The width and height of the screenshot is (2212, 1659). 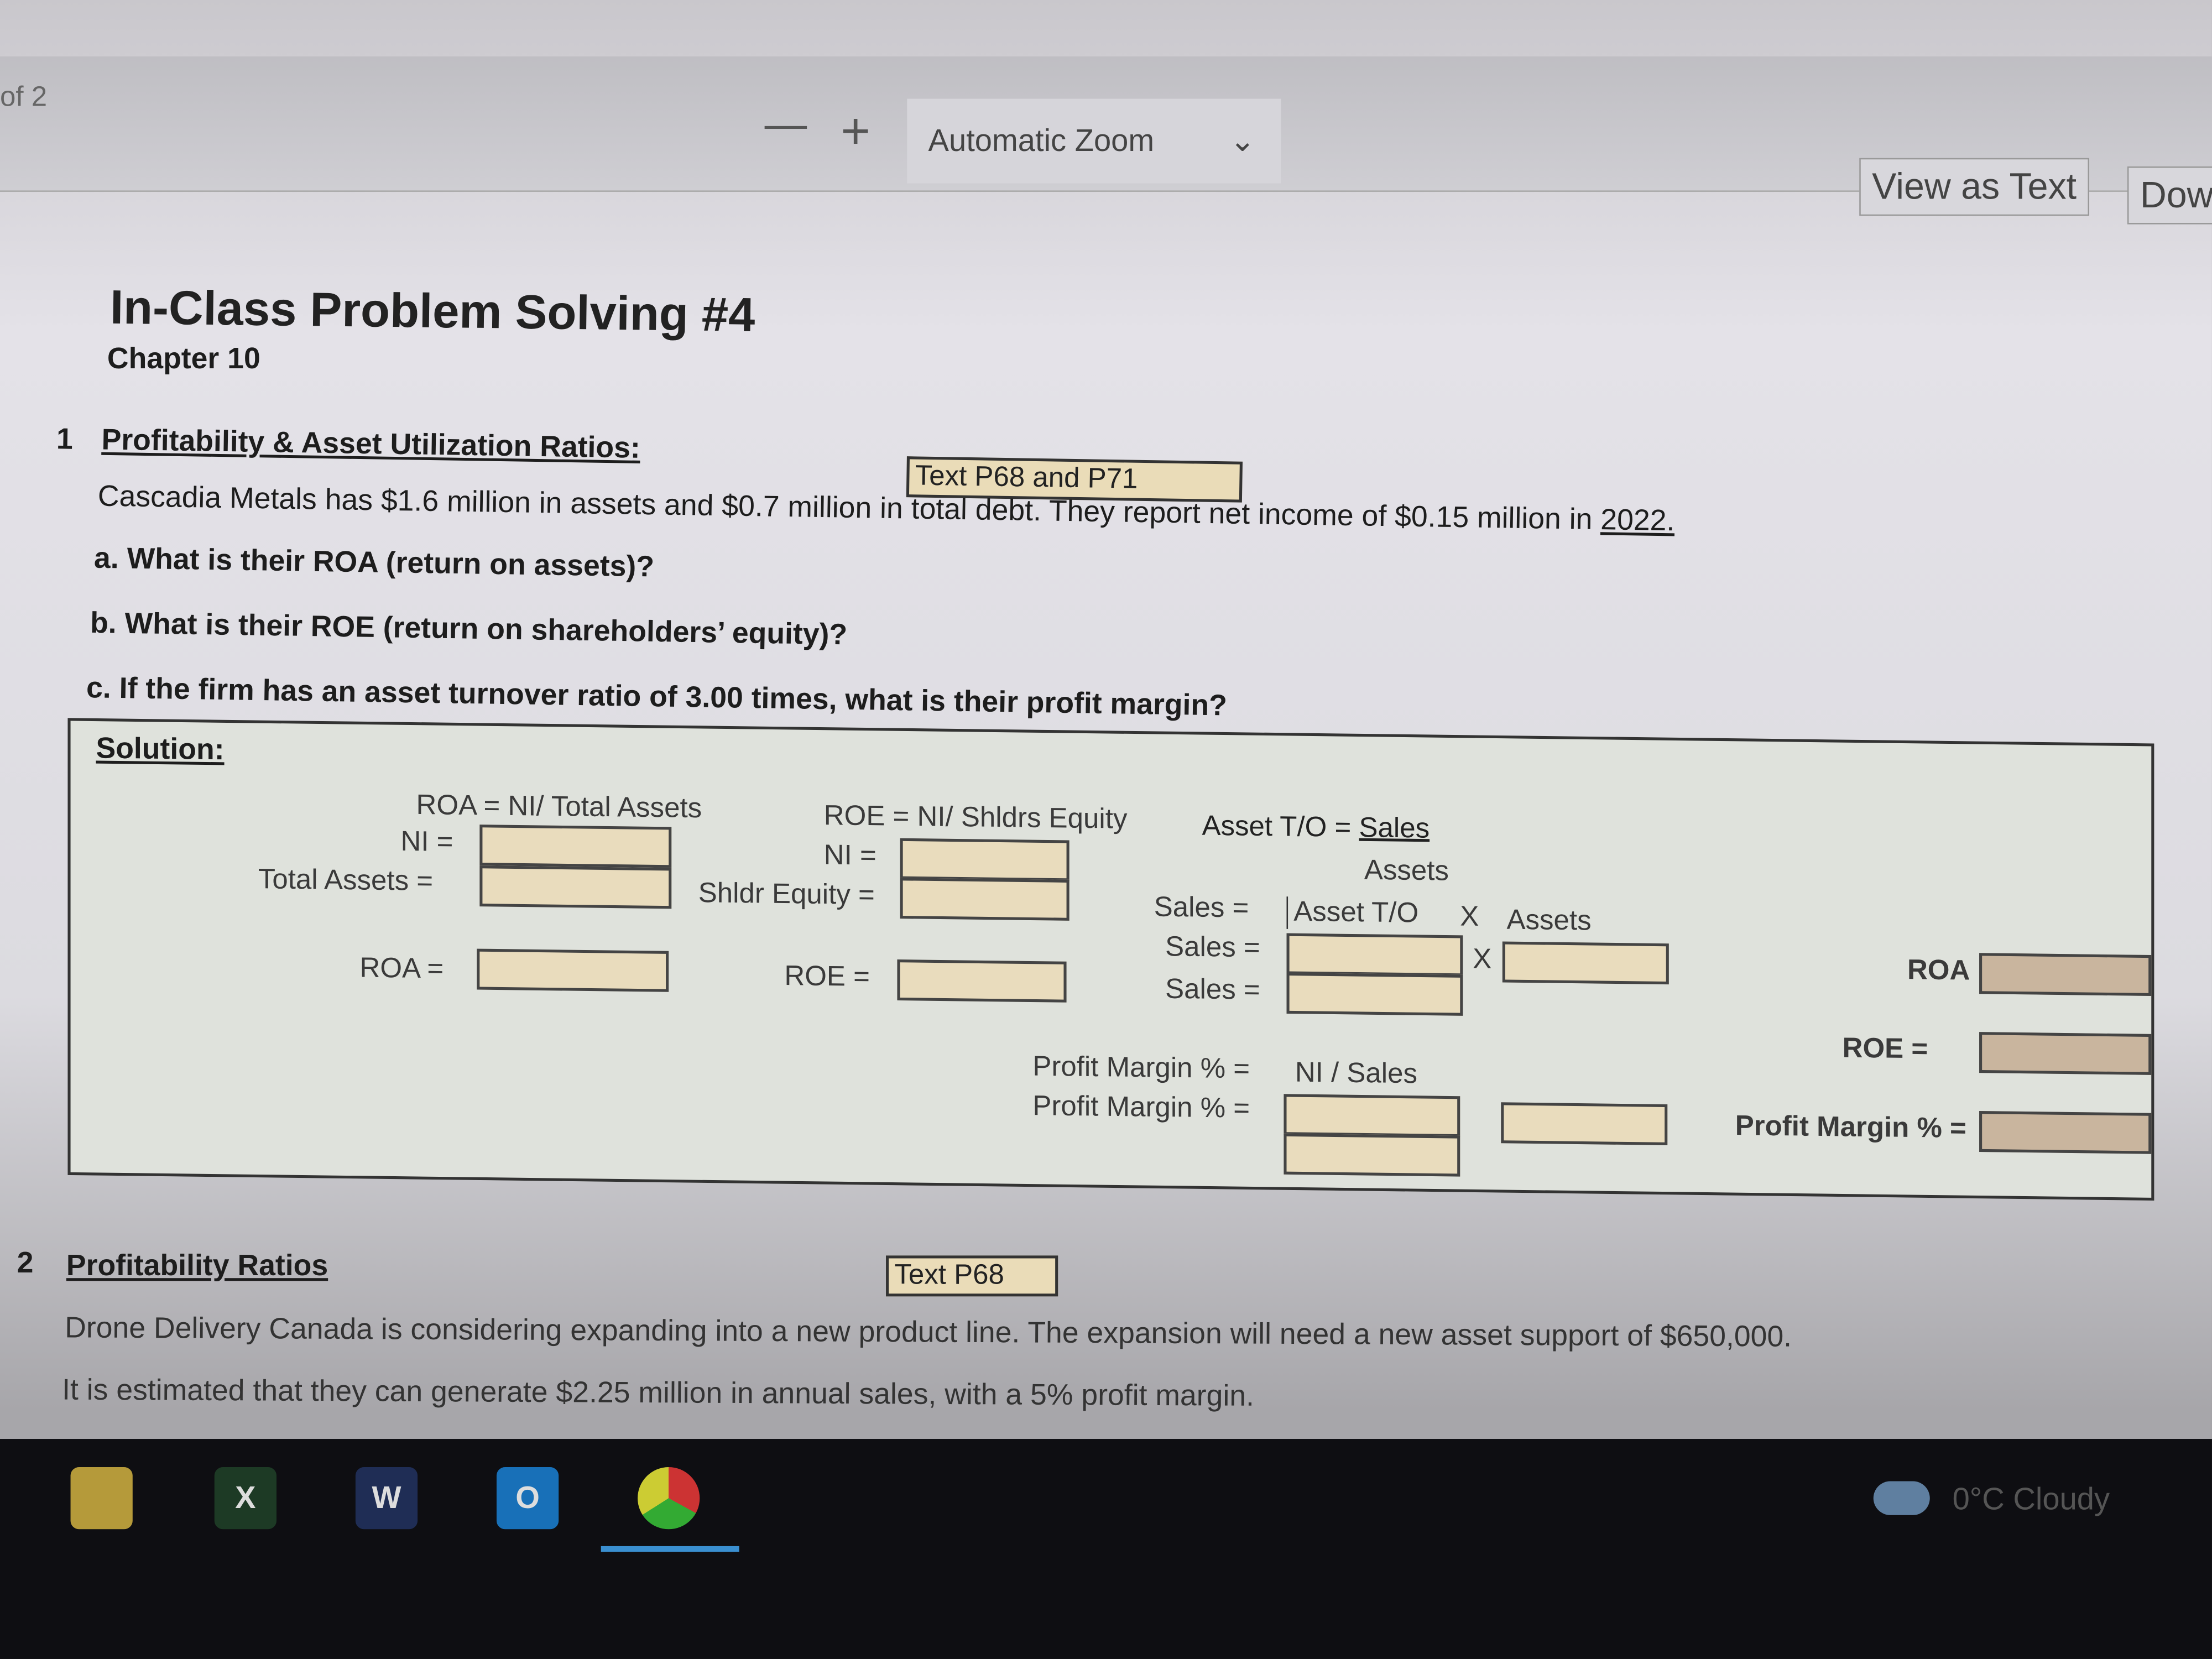 What do you see at coordinates (1407, 872) in the screenshot?
I see `ato-assets: Assets` at bounding box center [1407, 872].